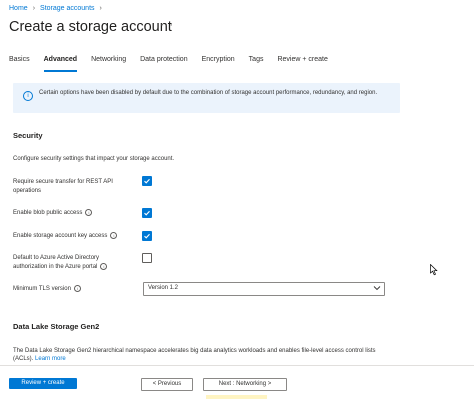 This screenshot has width=474, height=402. What do you see at coordinates (163, 288) in the screenshot?
I see `tls-version-value: Version 1.2` at bounding box center [163, 288].